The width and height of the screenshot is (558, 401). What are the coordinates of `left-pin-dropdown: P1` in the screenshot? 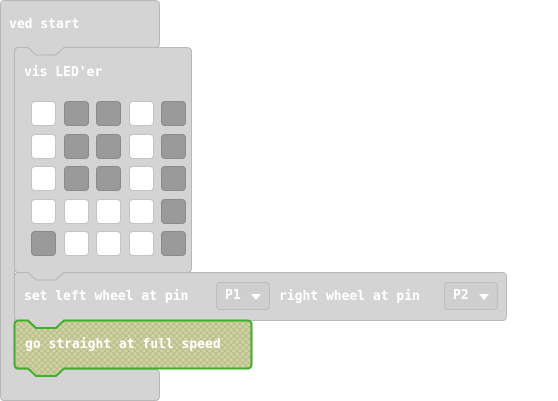 It's located at (243, 296).